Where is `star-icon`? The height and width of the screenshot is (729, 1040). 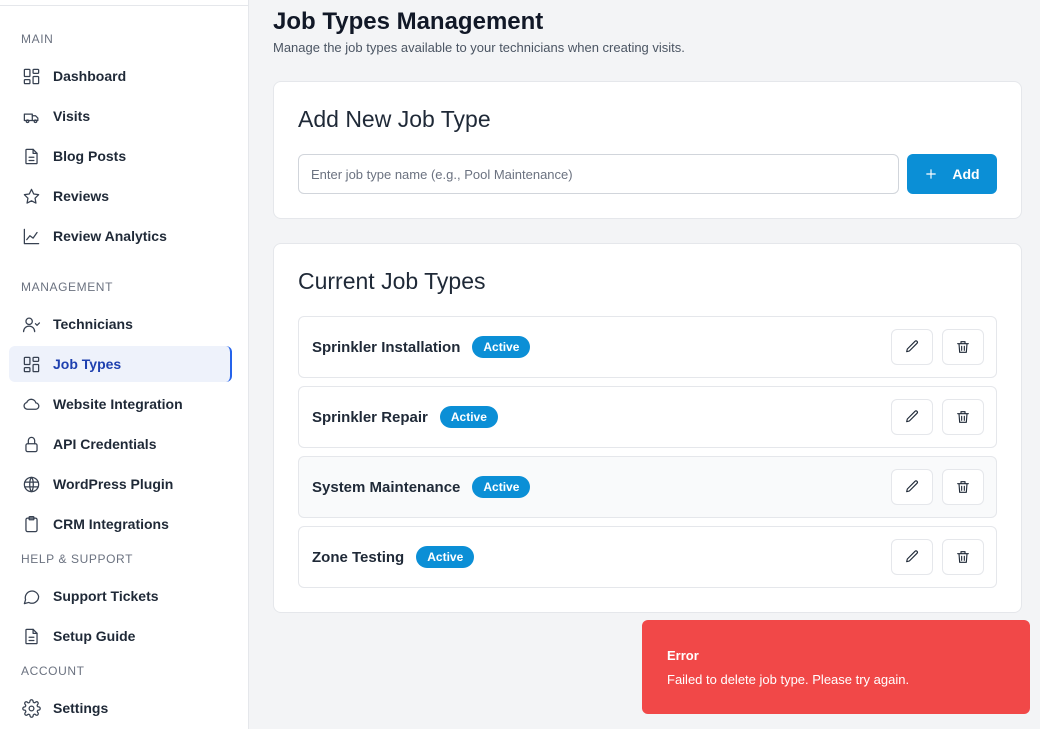
star-icon is located at coordinates (31, 196).